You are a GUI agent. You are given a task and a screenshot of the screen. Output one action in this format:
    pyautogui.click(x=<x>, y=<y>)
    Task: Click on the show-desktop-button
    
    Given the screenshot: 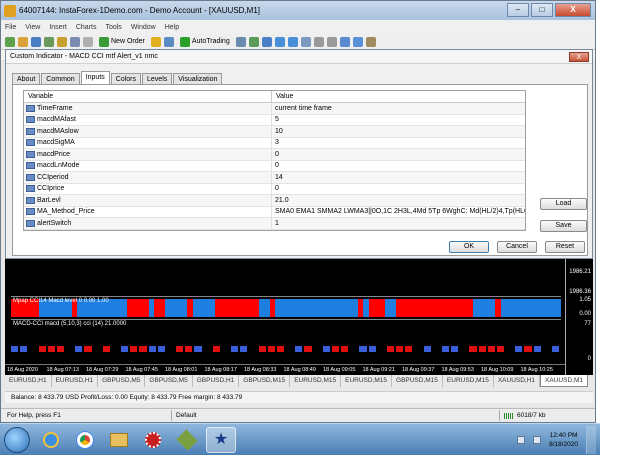 What is the action you would take?
    pyautogui.click(x=591, y=440)
    